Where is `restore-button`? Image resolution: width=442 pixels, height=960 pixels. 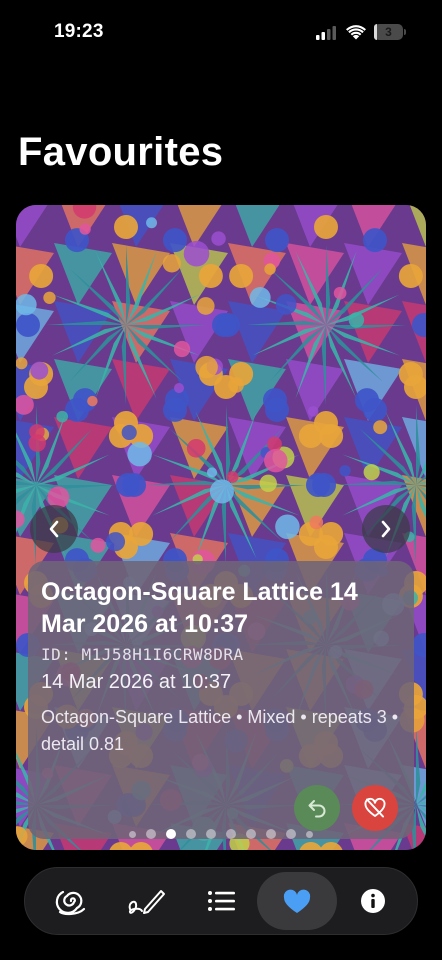 restore-button is located at coordinates (317, 808).